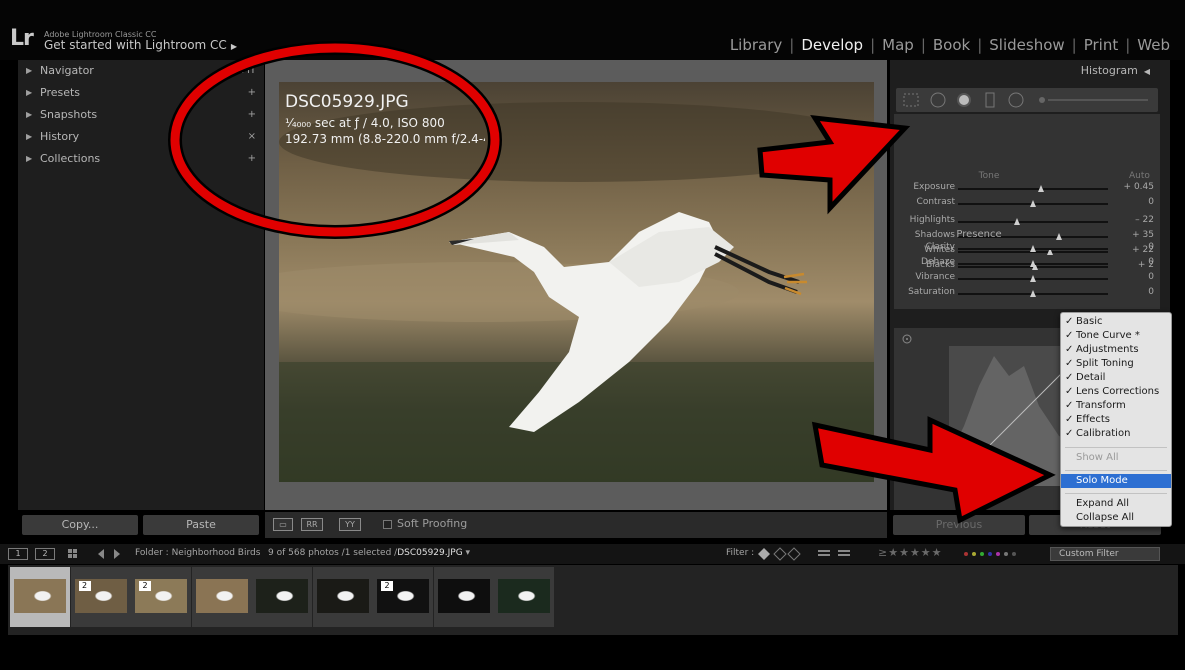  I want to click on previous-button: Previous, so click(959, 525).